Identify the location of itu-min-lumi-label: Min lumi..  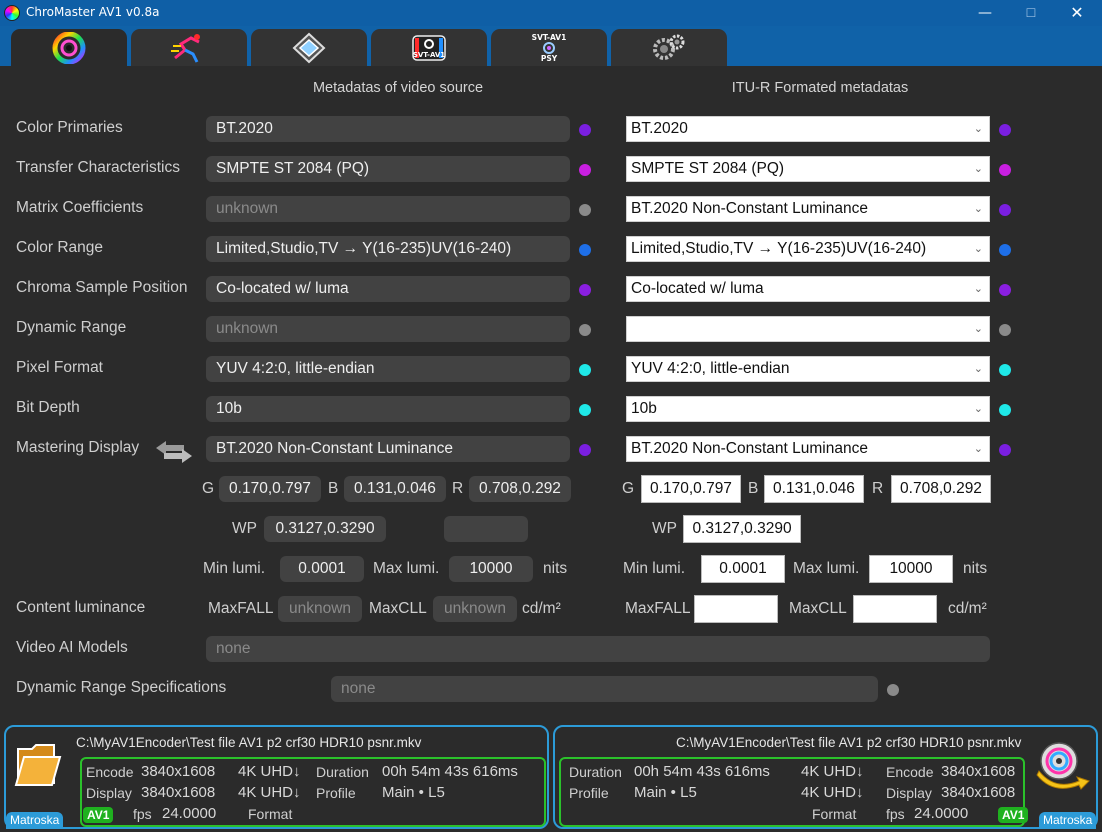
(654, 568).